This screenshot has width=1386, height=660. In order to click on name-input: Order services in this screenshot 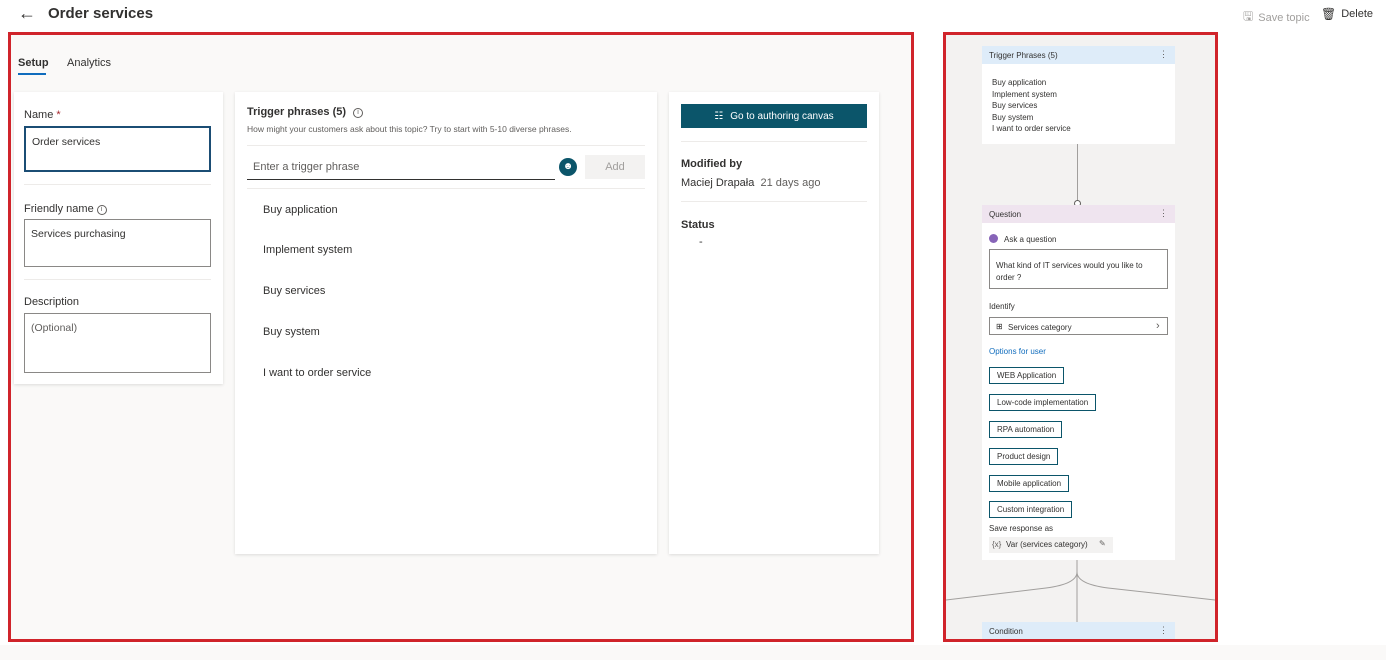, I will do `click(117, 149)`.